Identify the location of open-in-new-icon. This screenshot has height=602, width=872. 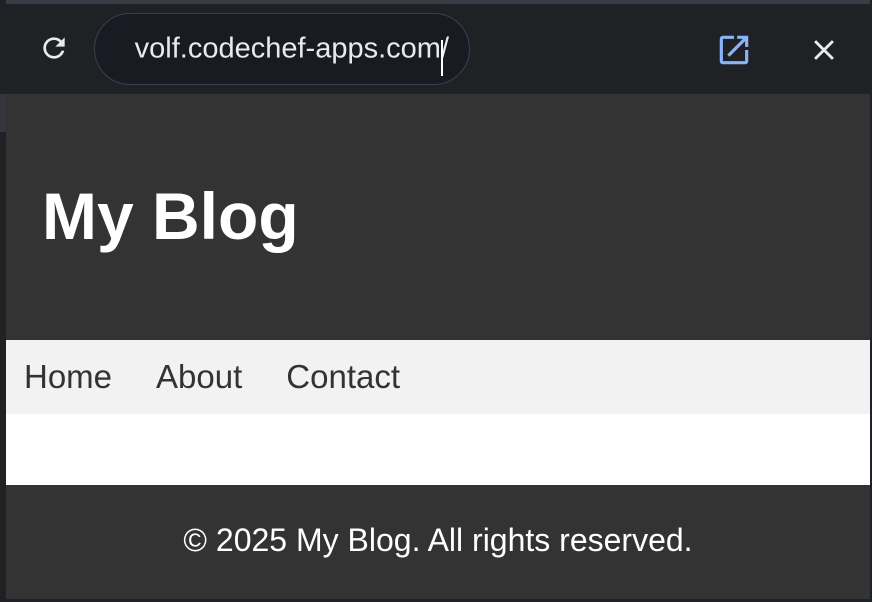
(734, 50).